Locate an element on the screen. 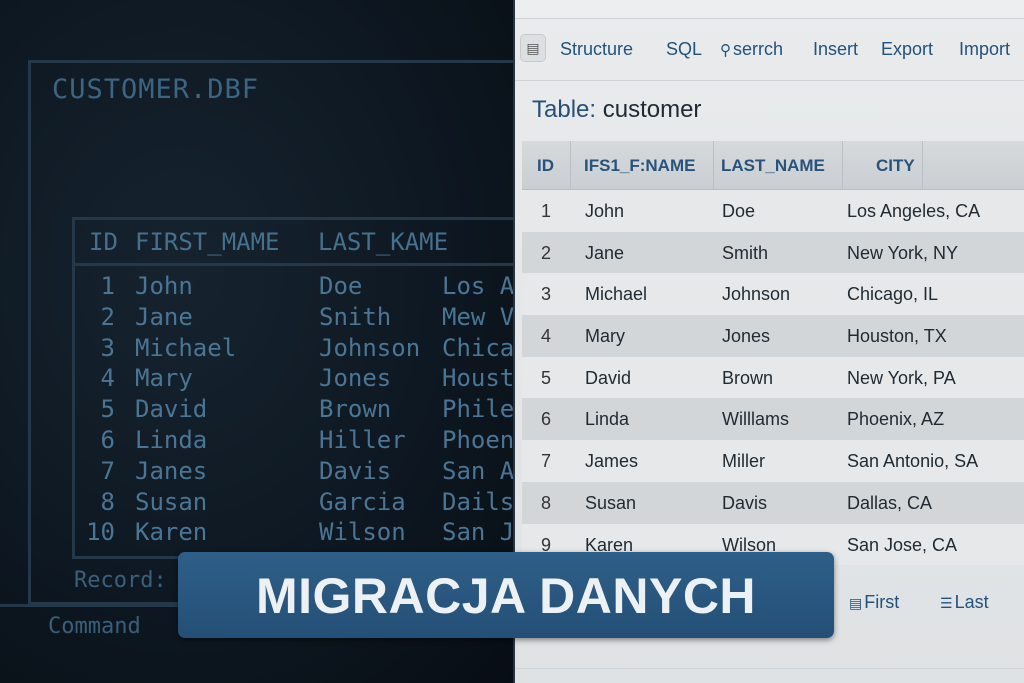 The height and width of the screenshot is (683, 1024). terminal-col-id: ID is located at coordinates (103, 242).